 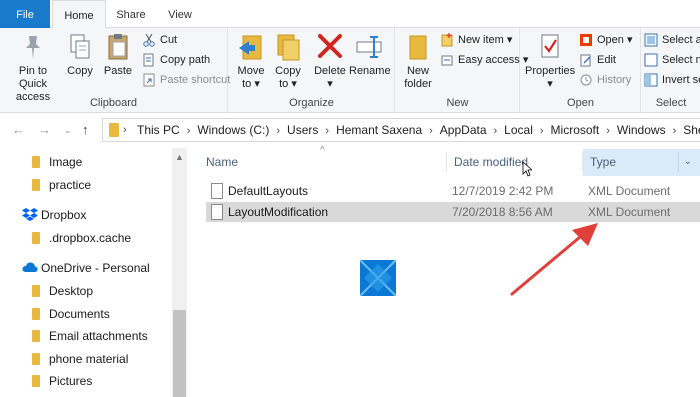 What do you see at coordinates (233, 130) in the screenshot?
I see `breadcrumb-windows-c: Windows (C:)` at bounding box center [233, 130].